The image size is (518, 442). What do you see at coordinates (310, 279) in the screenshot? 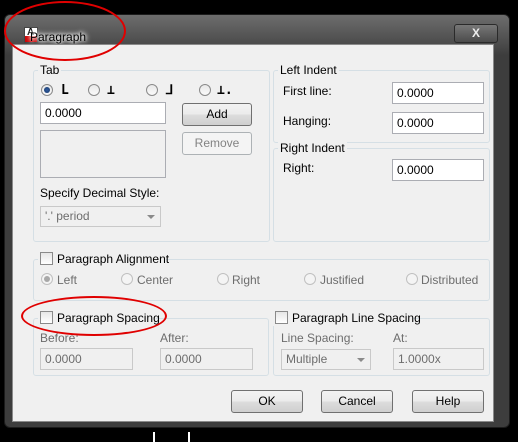
I see `align-justified-radio` at bounding box center [310, 279].